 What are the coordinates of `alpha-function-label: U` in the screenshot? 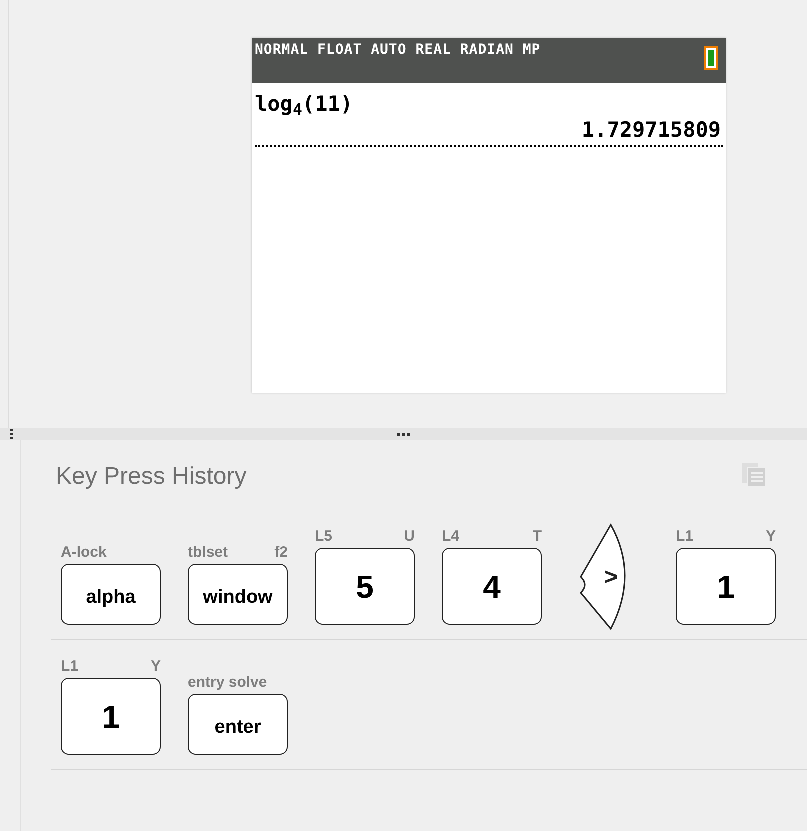 It's located at (409, 537).